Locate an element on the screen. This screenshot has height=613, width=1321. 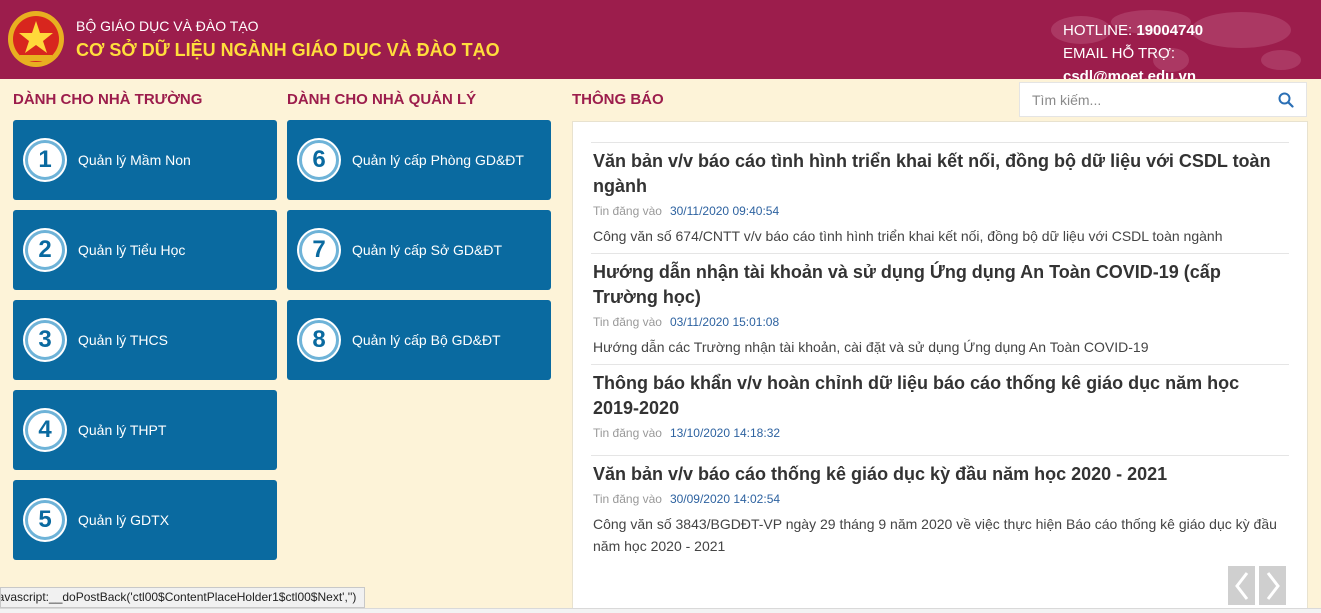
national-emblem-icon is located at coordinates (36, 39).